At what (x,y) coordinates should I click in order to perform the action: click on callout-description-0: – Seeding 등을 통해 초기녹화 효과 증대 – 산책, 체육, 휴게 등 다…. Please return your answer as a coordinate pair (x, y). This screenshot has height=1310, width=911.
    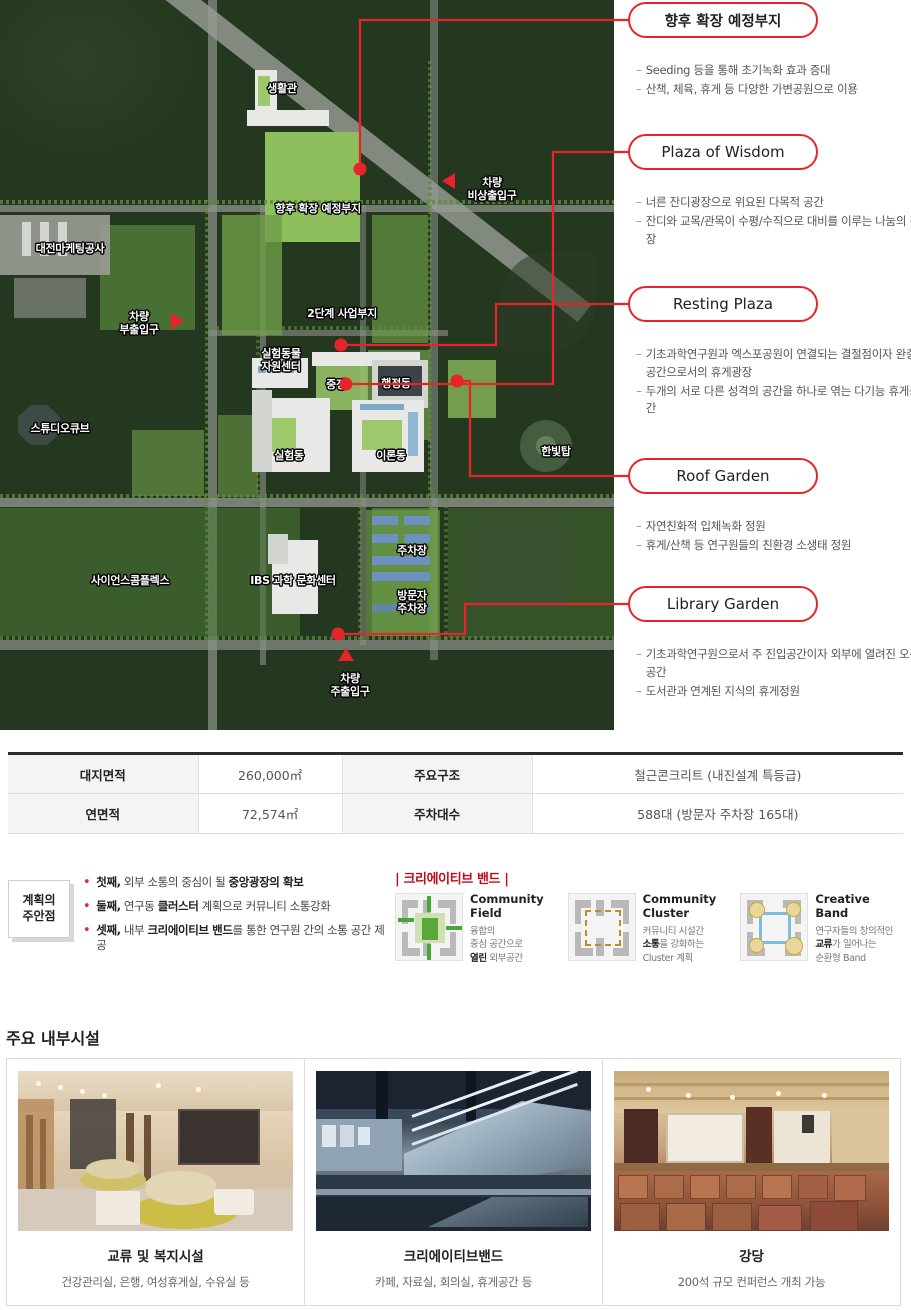
    Looking at the image, I should click on (773, 81).